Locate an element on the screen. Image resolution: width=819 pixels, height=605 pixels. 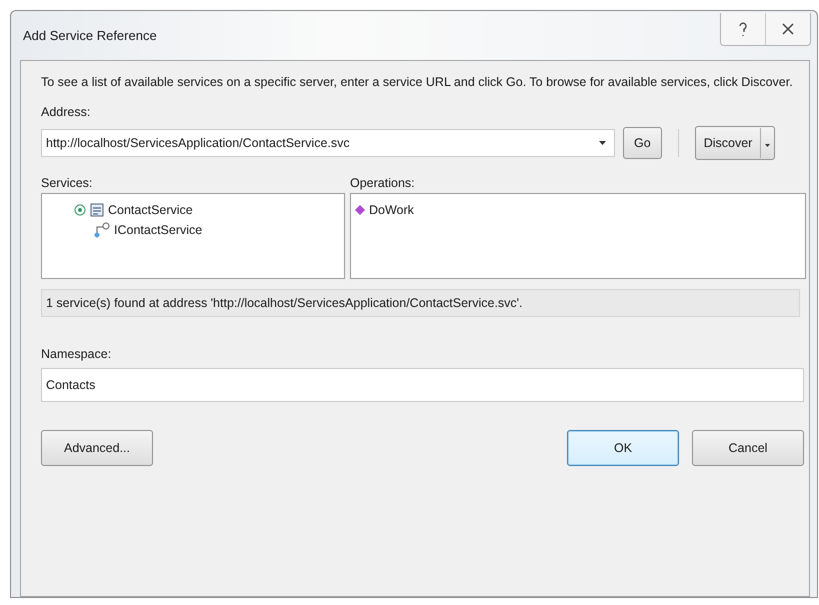
close-icon is located at coordinates (788, 29).